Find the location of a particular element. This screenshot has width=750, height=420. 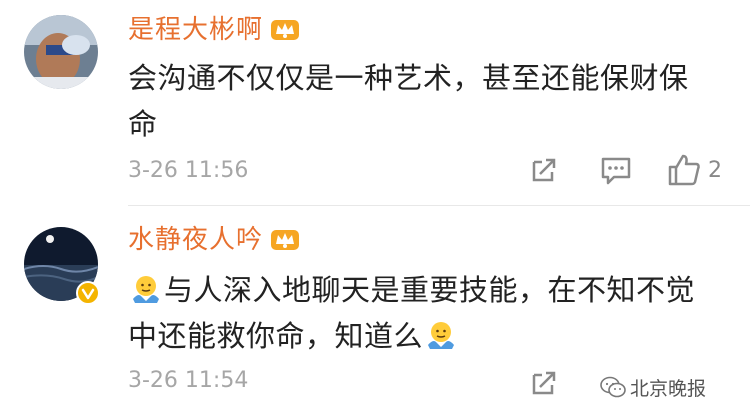

comment-icon is located at coordinates (616, 170).